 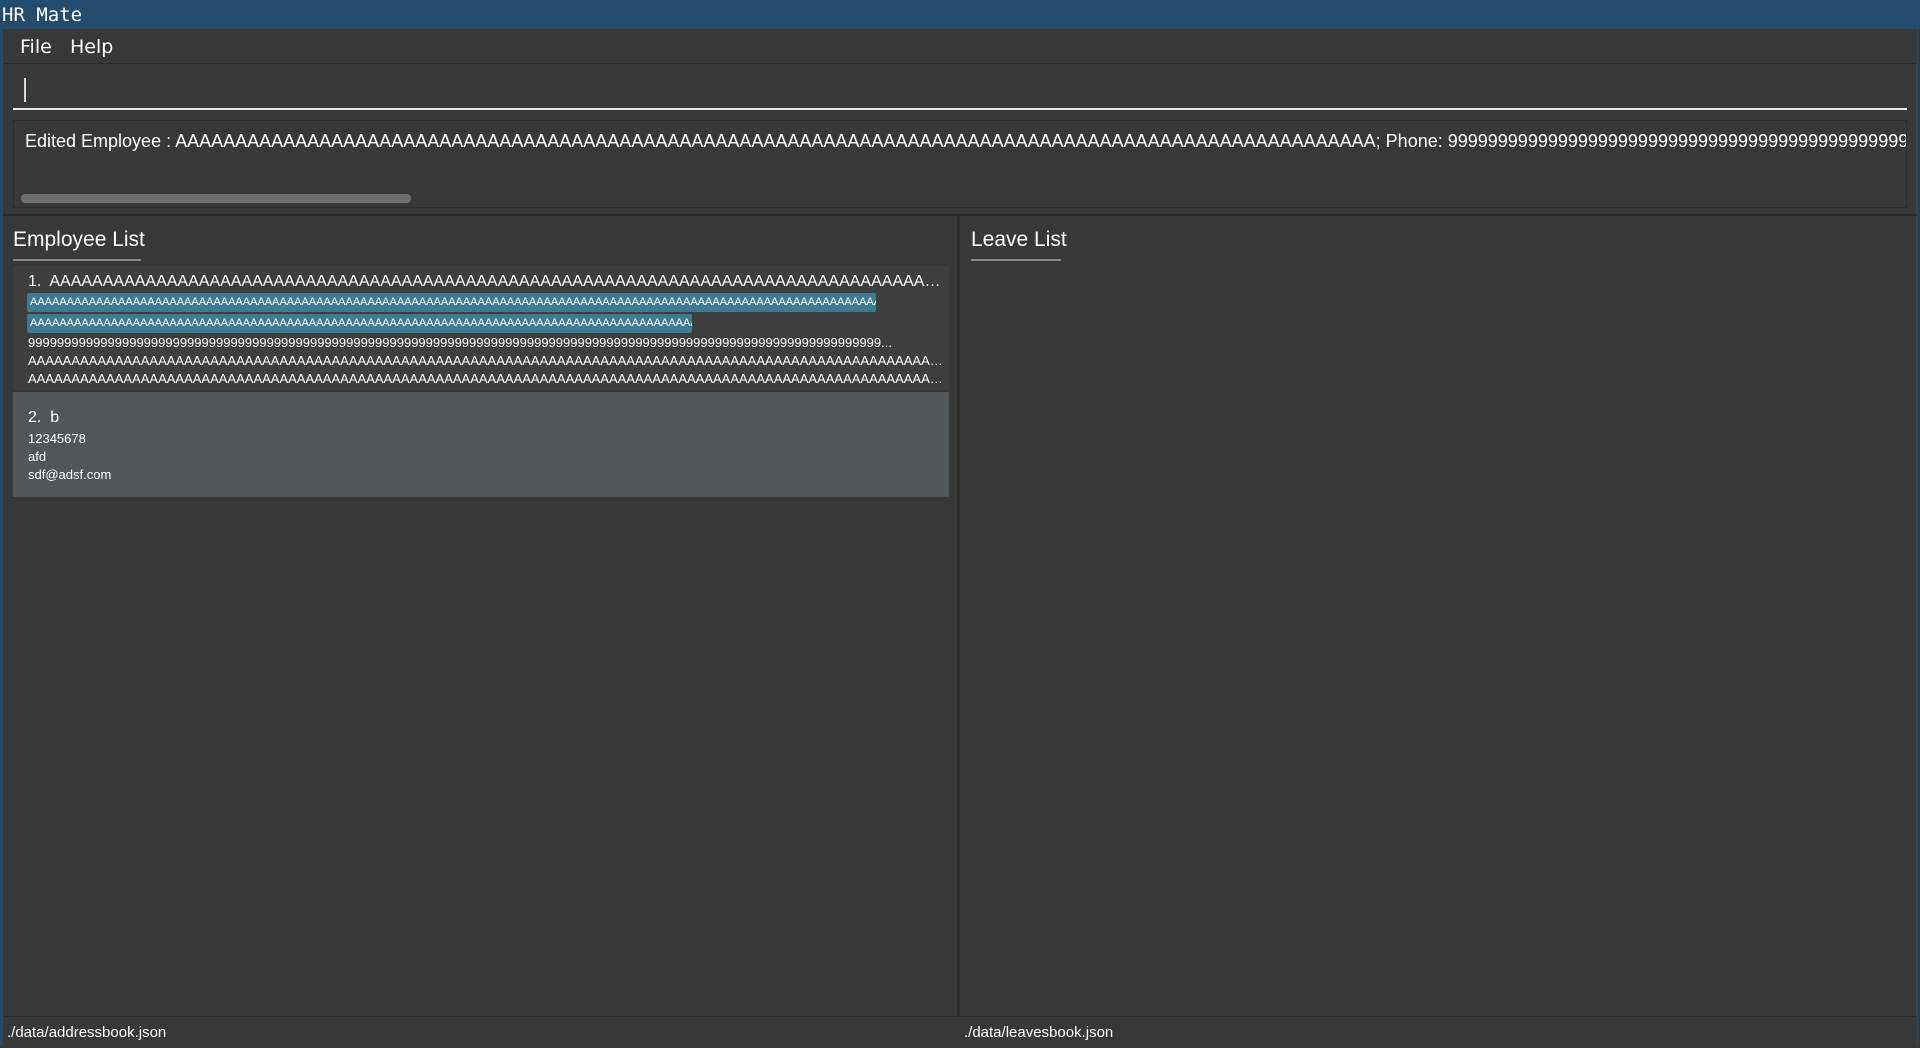 I want to click on text-caret, so click(x=25, y=90).